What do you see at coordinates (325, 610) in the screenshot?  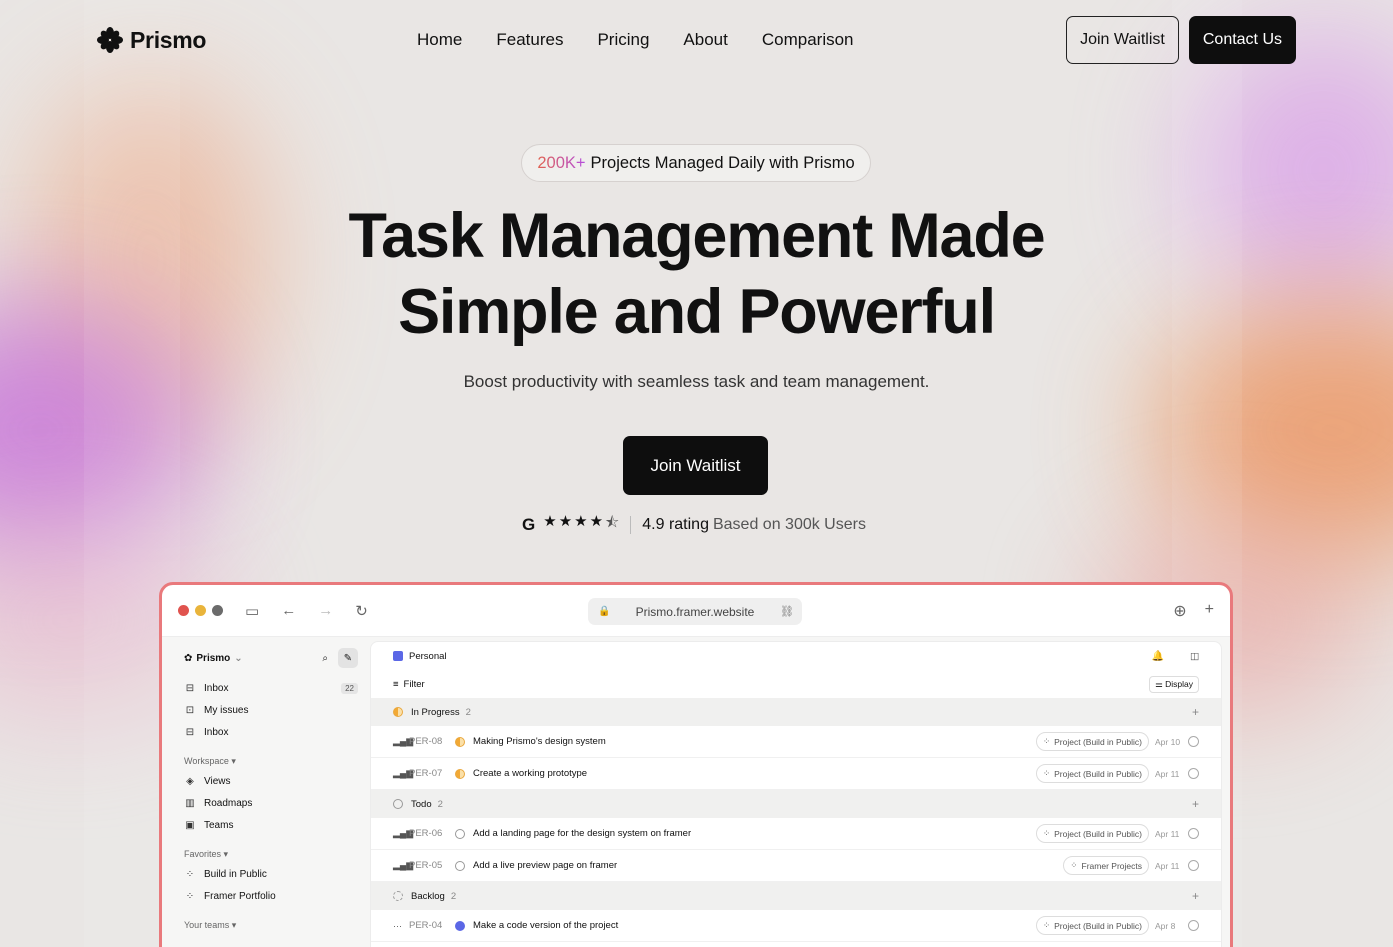 I see `forward-arrow-icon: →` at bounding box center [325, 610].